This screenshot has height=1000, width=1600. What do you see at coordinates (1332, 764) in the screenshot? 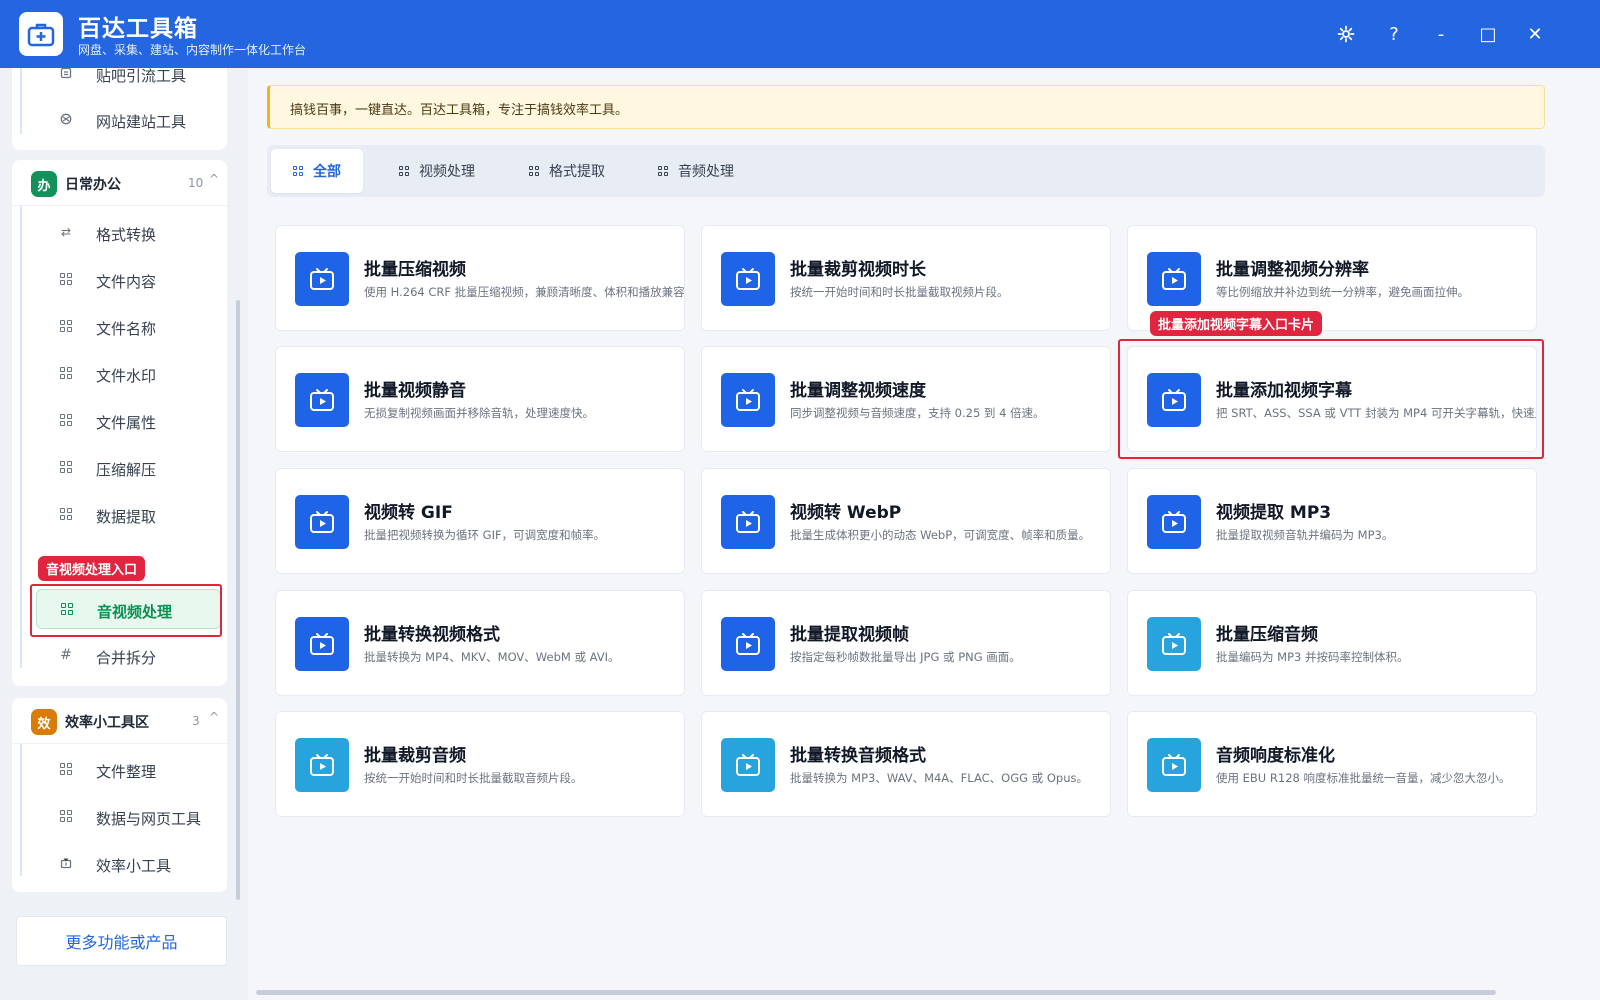
I see `tool-card: 音频响度标准化 使用 EBU R128 响度标准批量统一音量，减少忽大忽小。` at bounding box center [1332, 764].